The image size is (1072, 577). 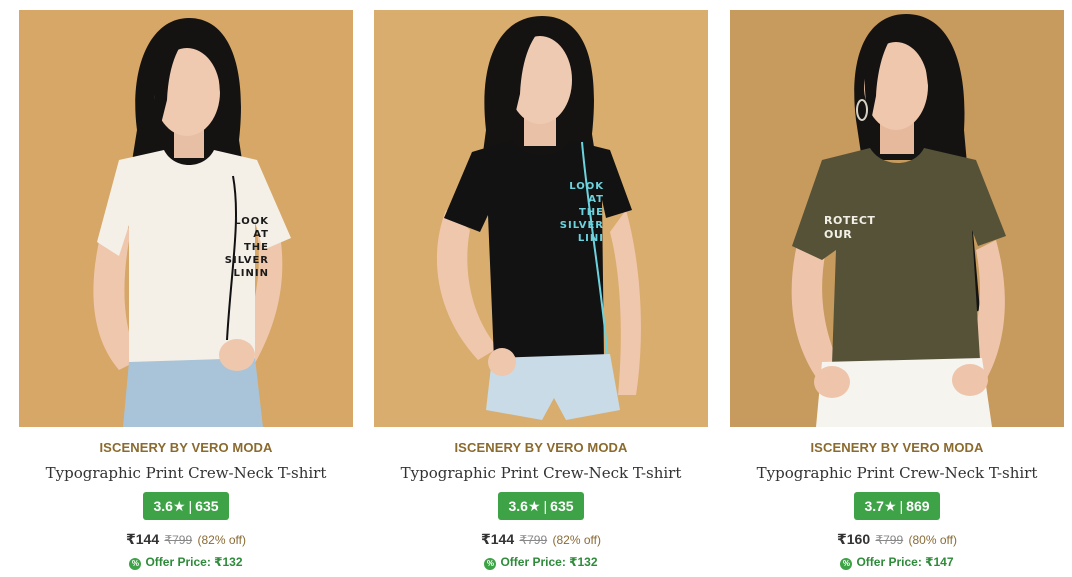 What do you see at coordinates (854, 539) in the screenshot?
I see `selling-price: ₹160` at bounding box center [854, 539].